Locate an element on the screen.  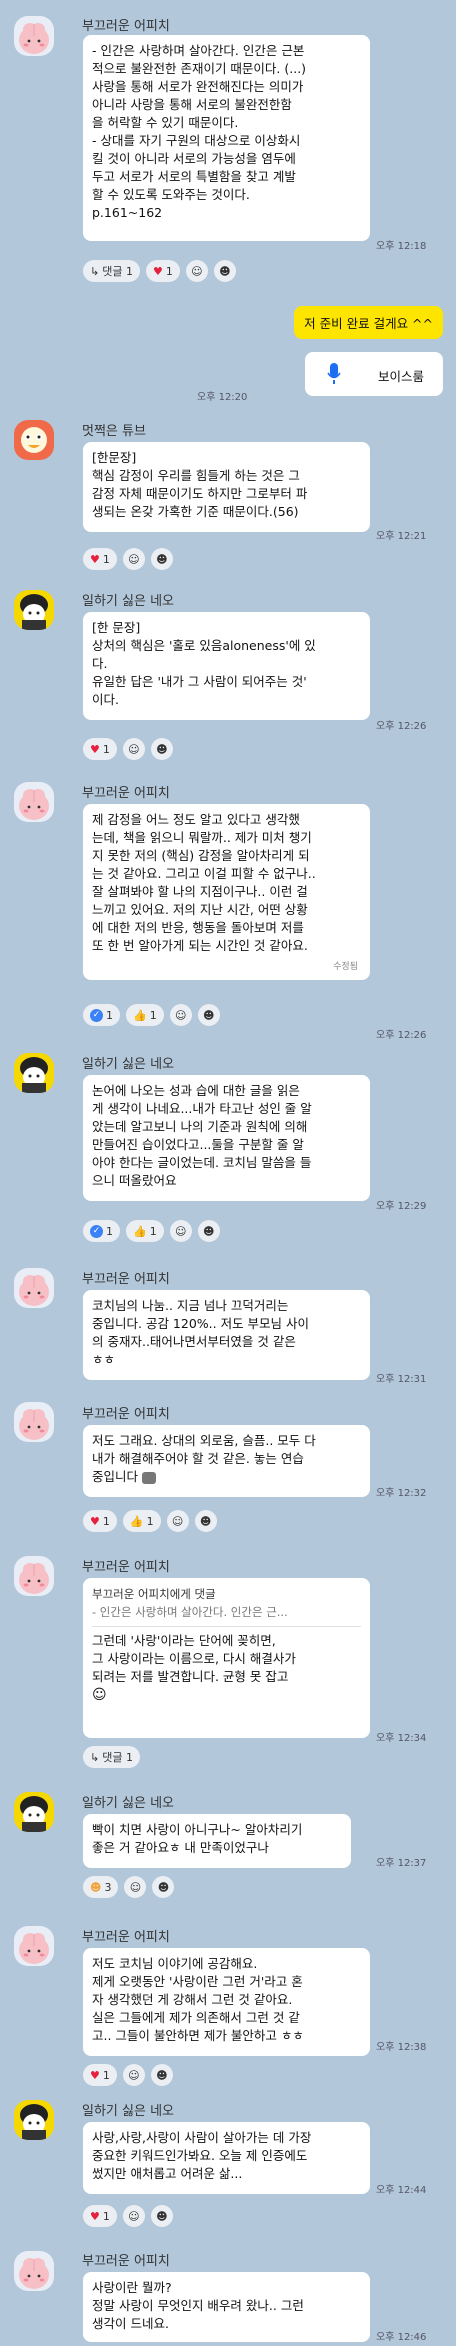
emoticon-icon is located at coordinates (149, 1477).